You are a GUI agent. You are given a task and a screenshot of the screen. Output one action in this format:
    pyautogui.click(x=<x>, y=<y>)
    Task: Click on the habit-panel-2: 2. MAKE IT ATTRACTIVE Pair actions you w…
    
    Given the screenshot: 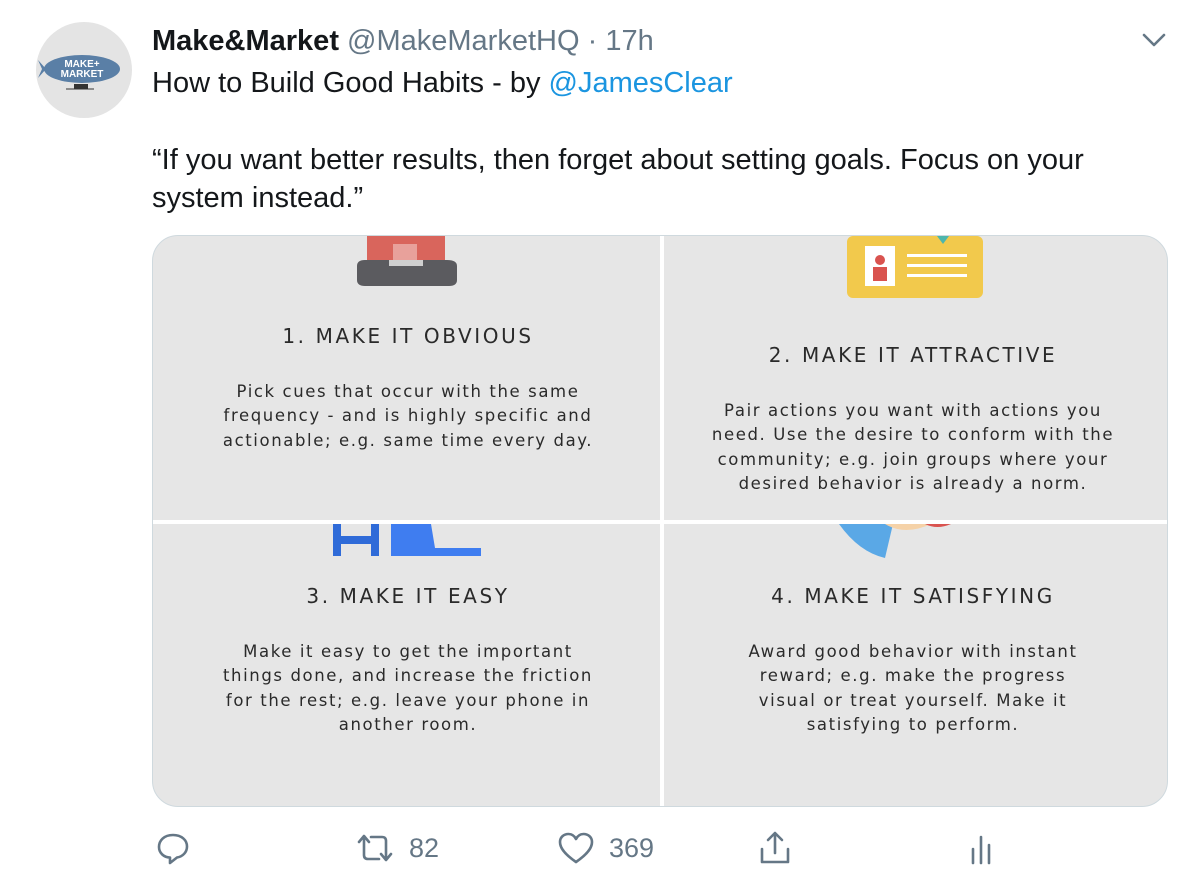 What is the action you would take?
    pyautogui.click(x=913, y=419)
    